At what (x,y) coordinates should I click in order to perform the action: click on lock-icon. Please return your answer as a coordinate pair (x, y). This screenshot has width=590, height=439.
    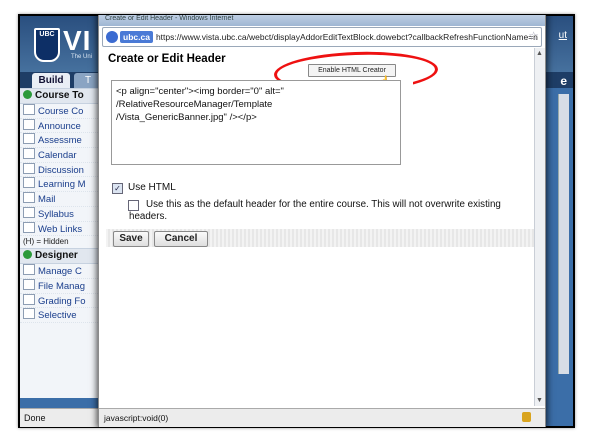
    Looking at the image, I should click on (526, 417).